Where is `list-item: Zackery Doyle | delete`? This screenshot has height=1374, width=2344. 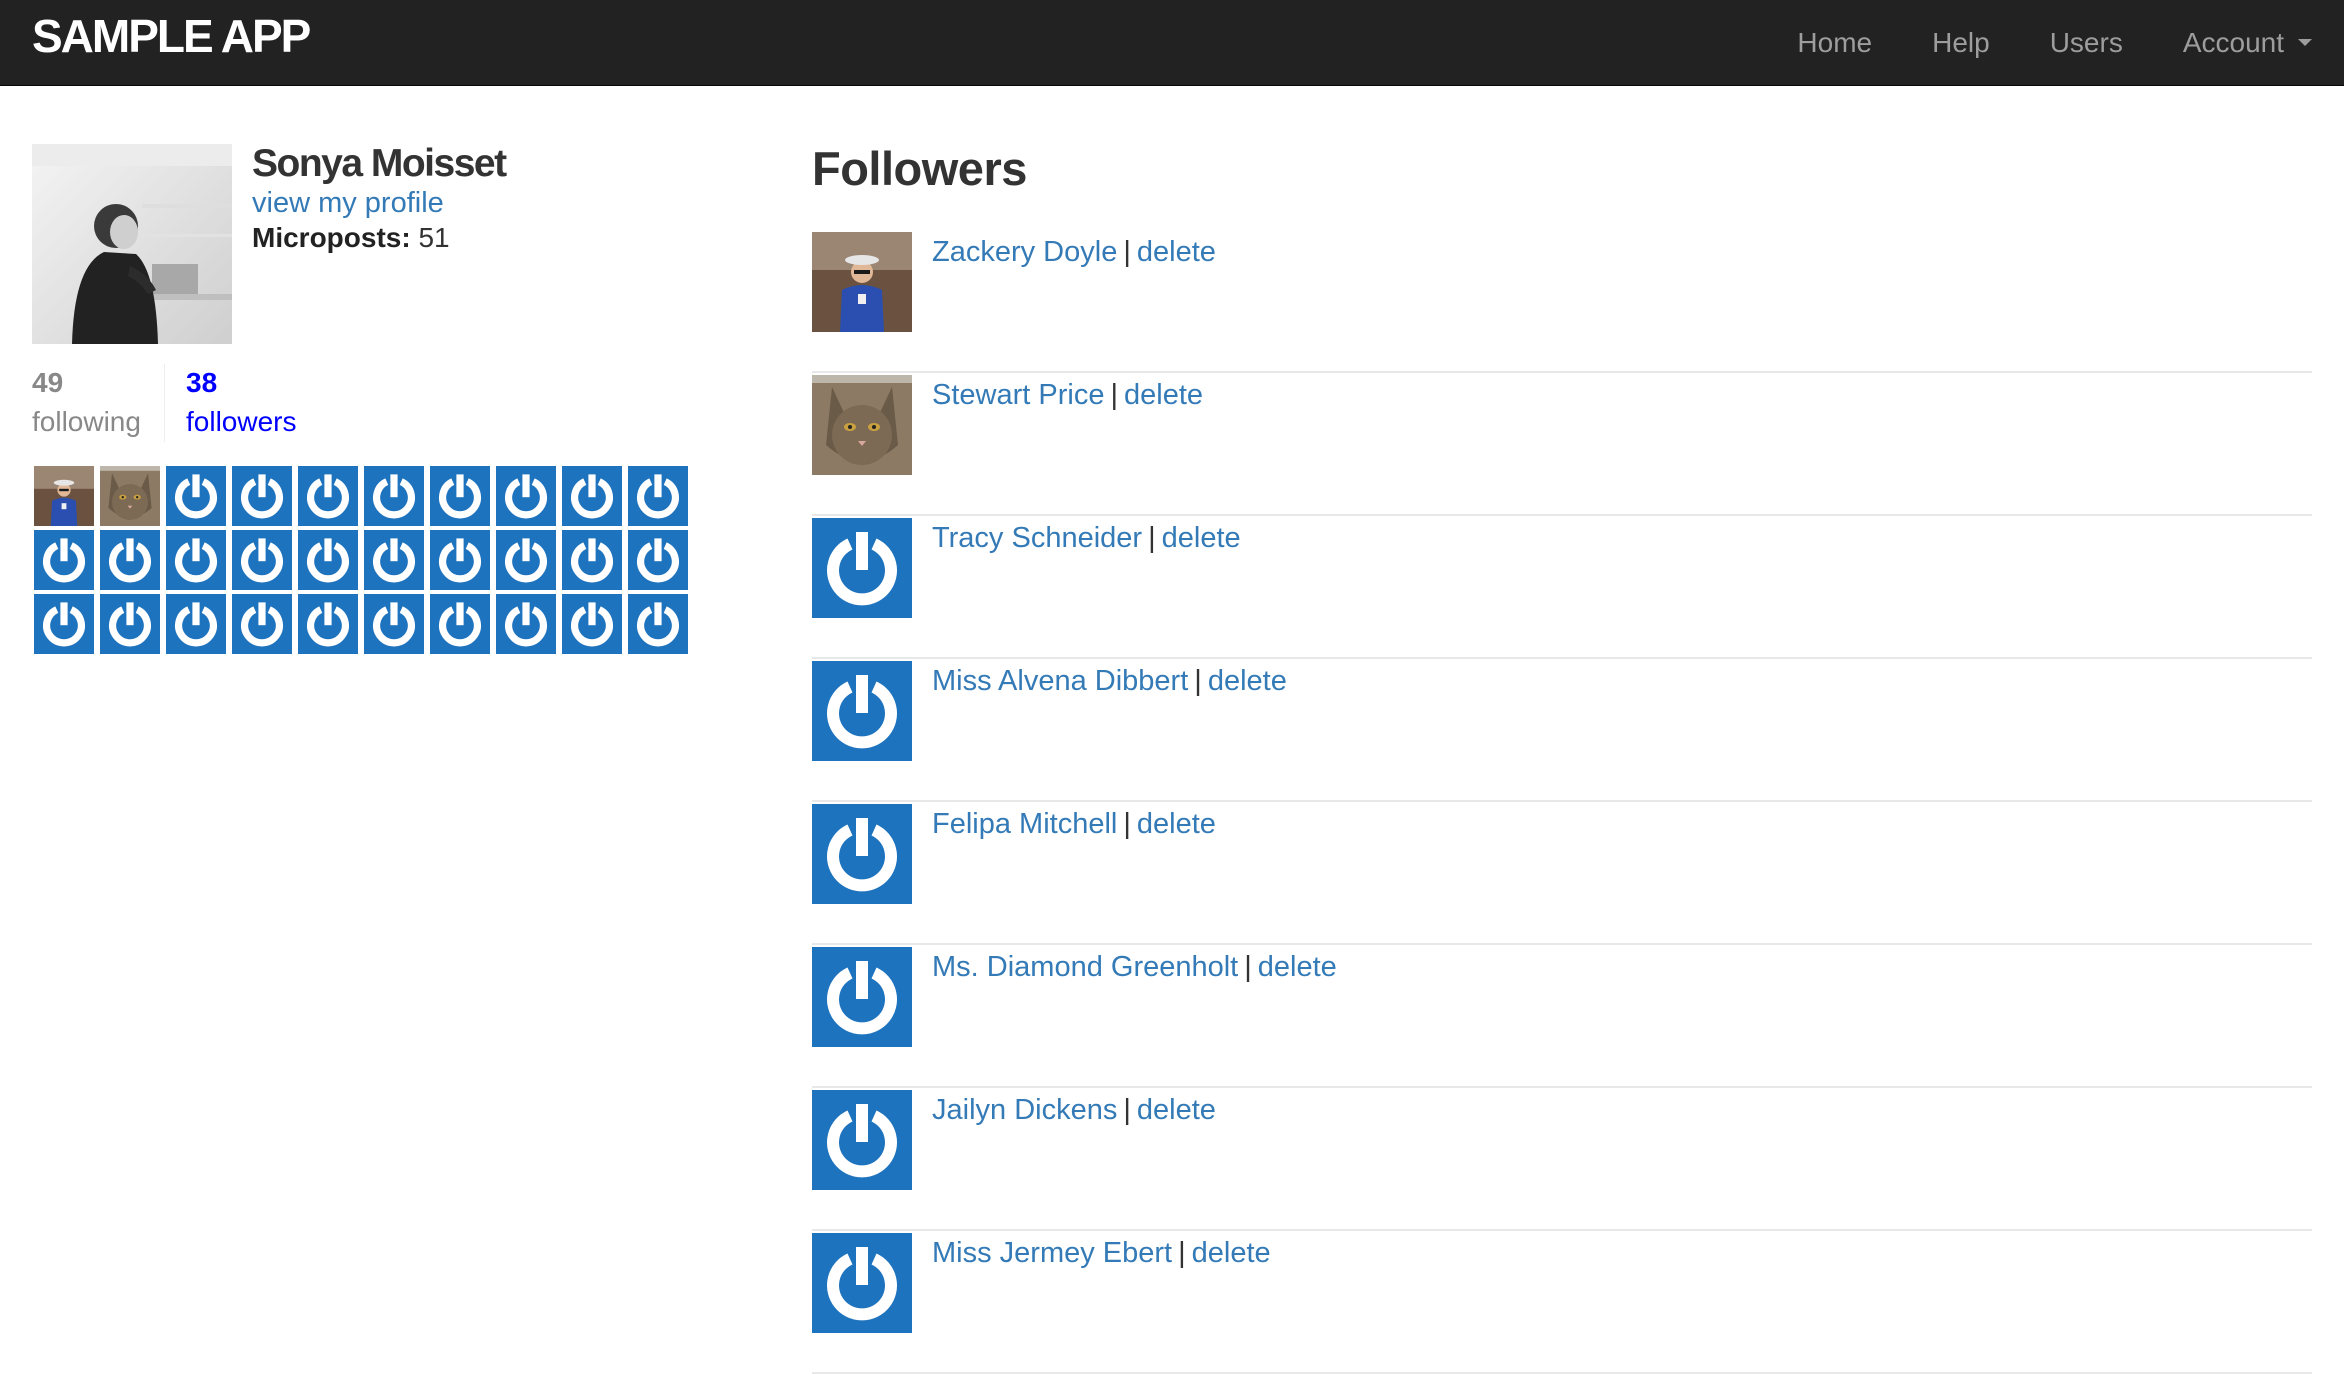 list-item: Zackery Doyle | delete is located at coordinates (1562, 301).